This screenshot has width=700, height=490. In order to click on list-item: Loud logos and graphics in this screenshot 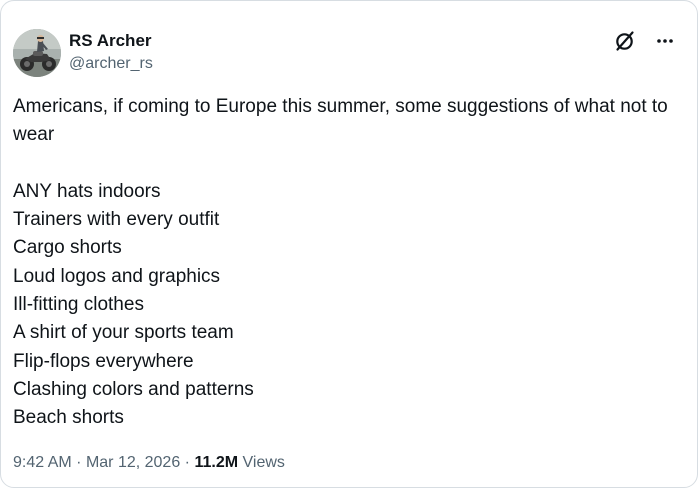, I will do `click(117, 276)`.